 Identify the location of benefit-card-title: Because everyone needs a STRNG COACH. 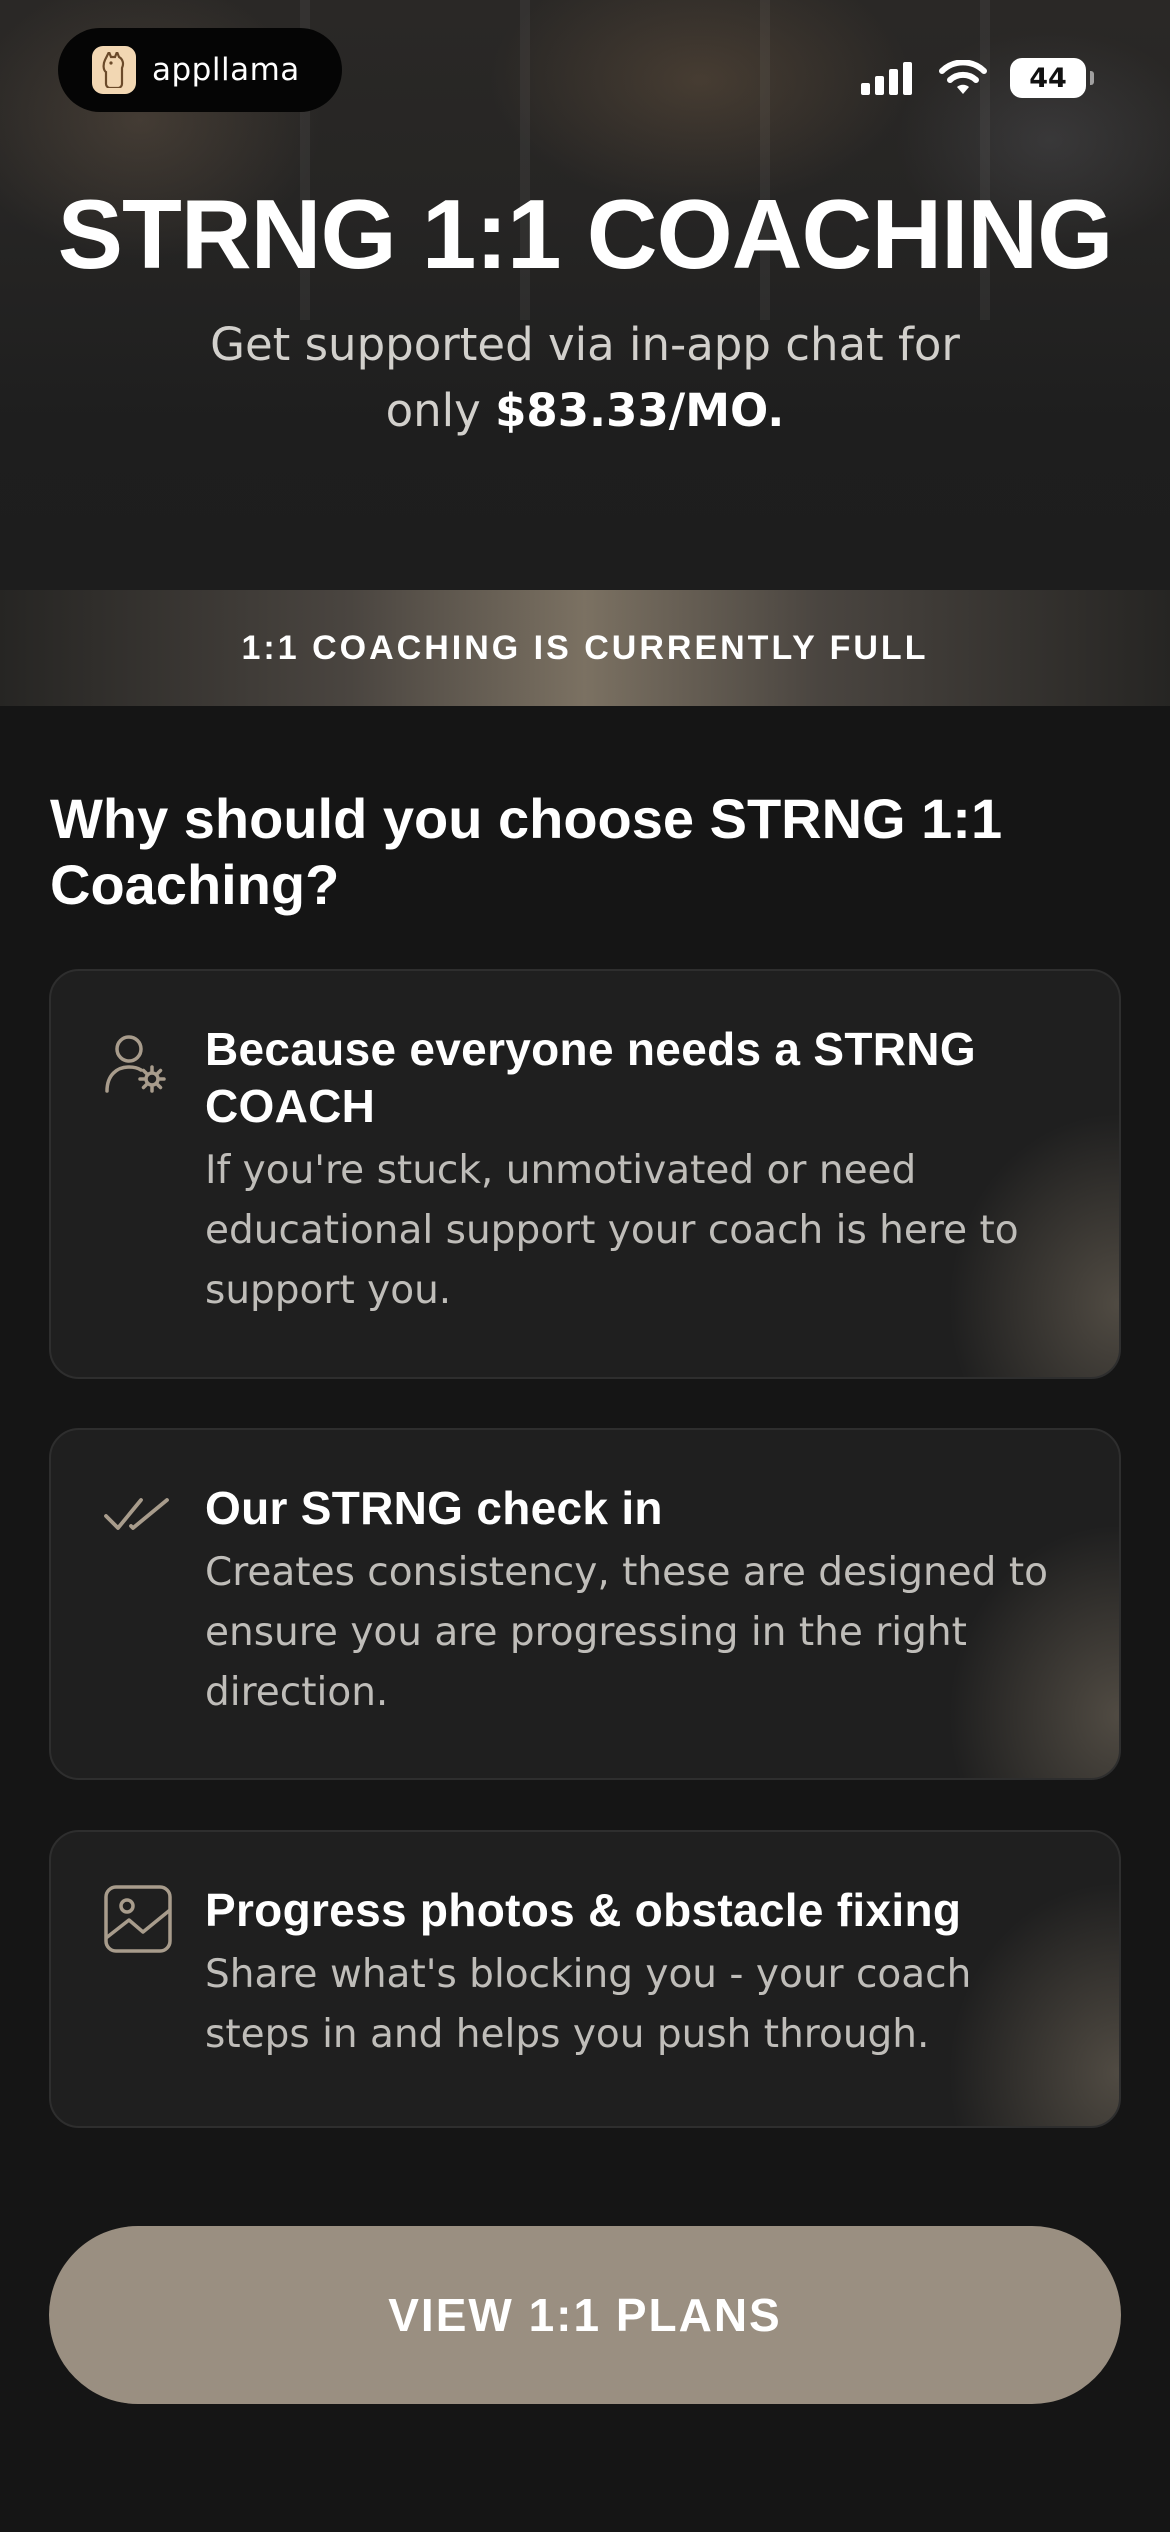
(590, 1077).